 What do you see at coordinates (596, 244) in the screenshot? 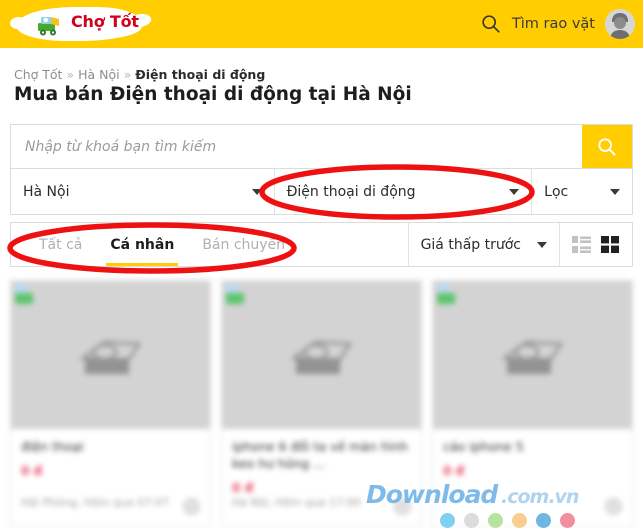
I see `view-mode-switch` at bounding box center [596, 244].